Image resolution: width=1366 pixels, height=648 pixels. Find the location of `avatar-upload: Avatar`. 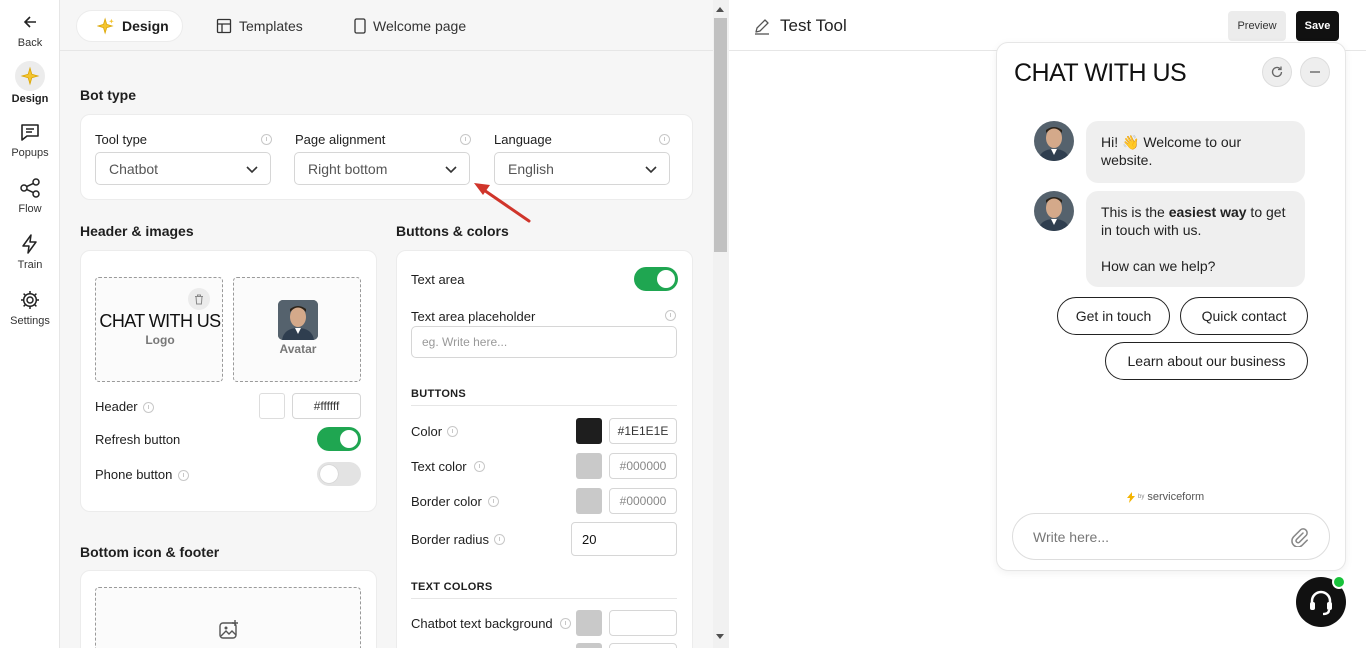

avatar-upload: Avatar is located at coordinates (297, 329).